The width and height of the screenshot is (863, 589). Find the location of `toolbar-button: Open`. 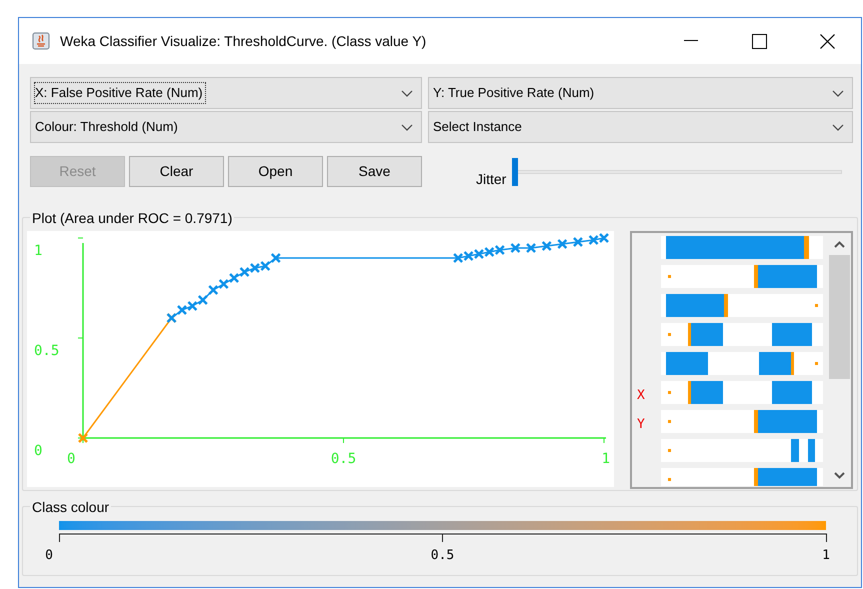

toolbar-button: Open is located at coordinates (275, 171).